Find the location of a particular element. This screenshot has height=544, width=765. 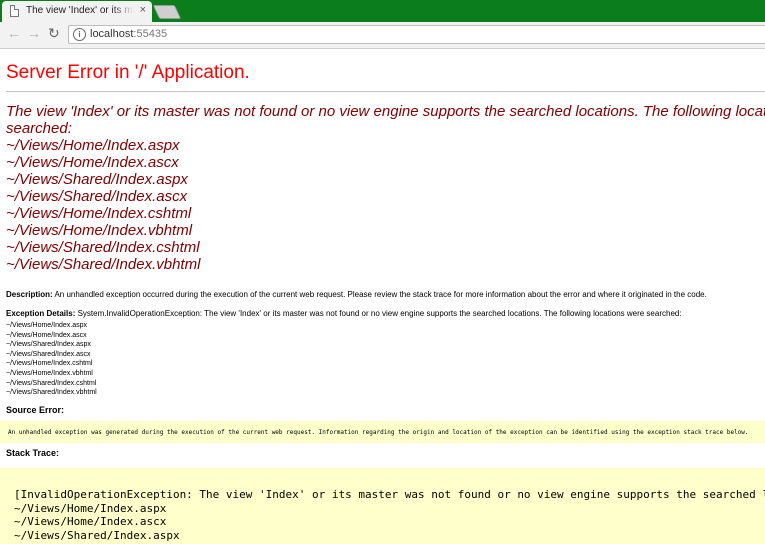

heading-line: ~/Views/Shared/Index.aspx is located at coordinates (97, 179).